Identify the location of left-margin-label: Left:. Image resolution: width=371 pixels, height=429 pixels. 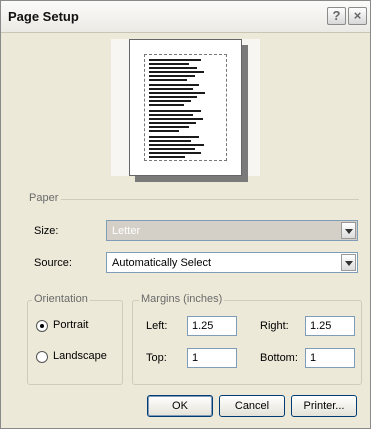
(157, 326).